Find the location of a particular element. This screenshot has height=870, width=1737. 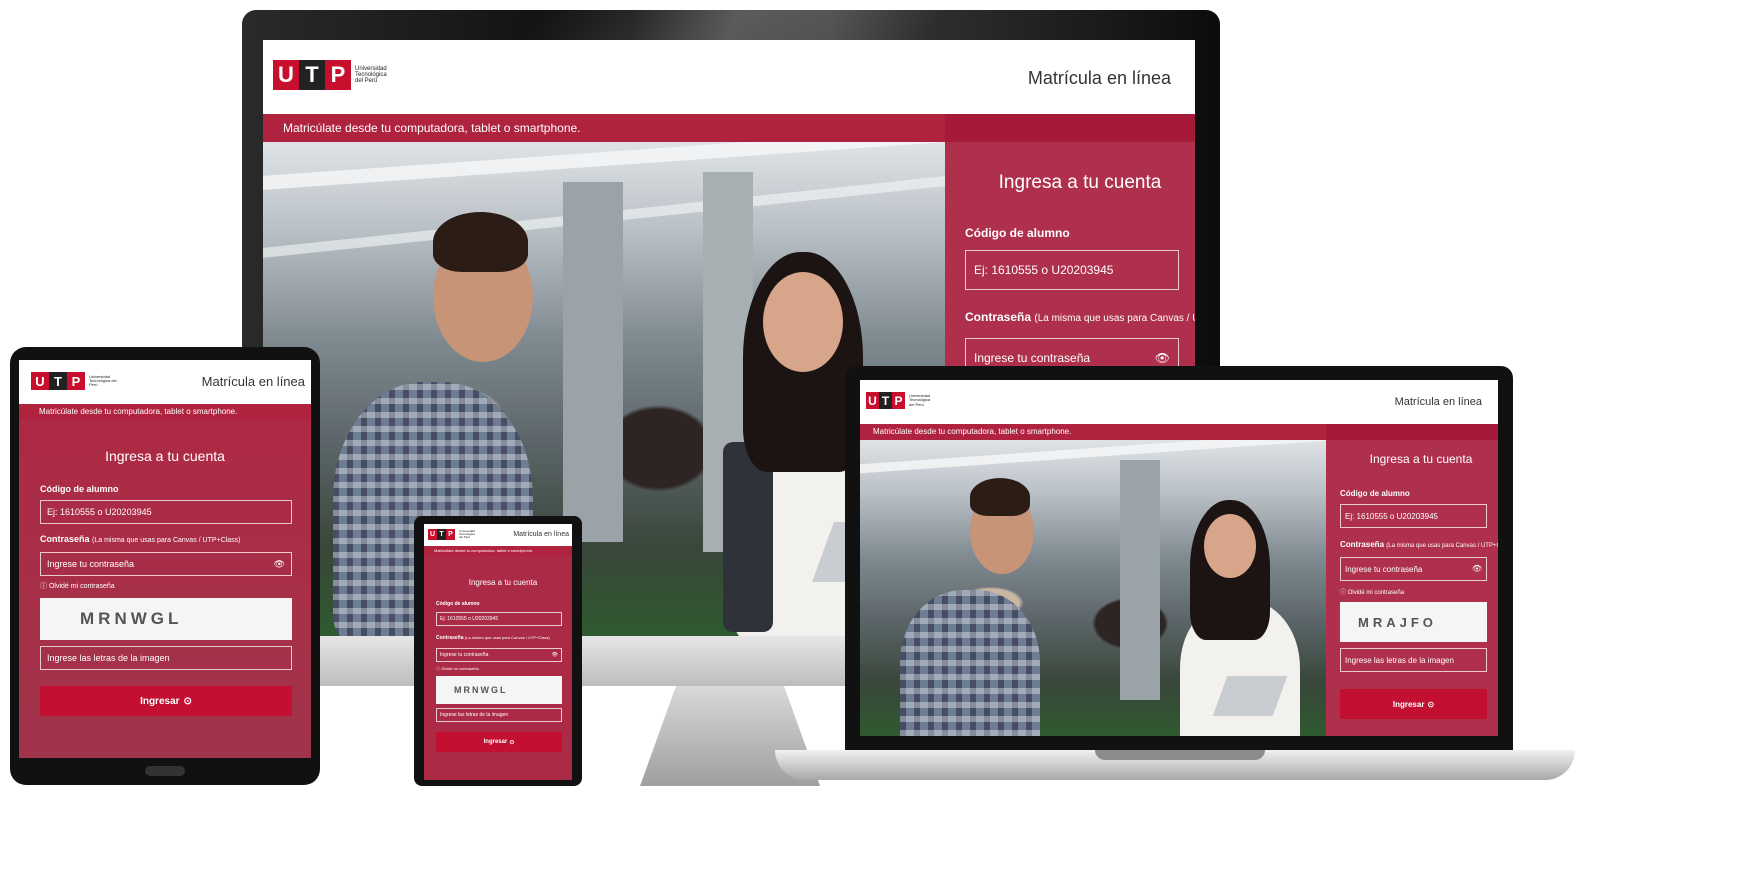

hero-photo is located at coordinates (1093, 588).